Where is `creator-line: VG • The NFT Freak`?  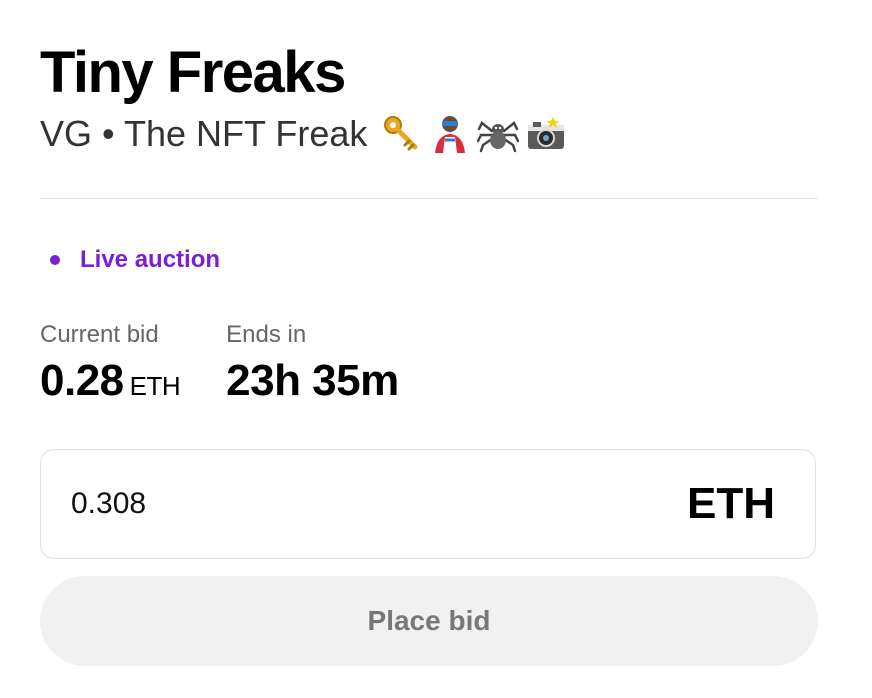
creator-line: VG • The NFT Freak is located at coordinates (429, 134).